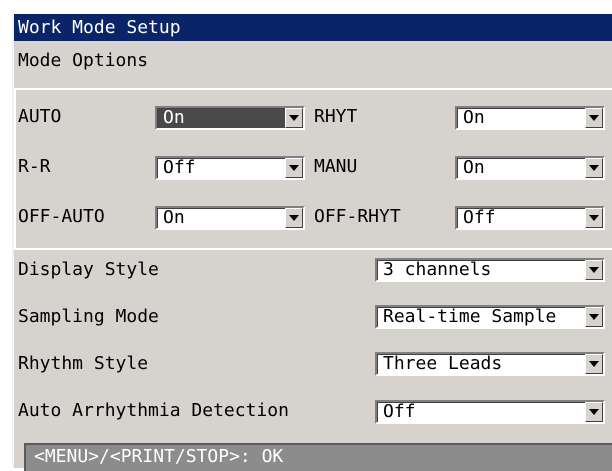 Image resolution: width=612 pixels, height=471 pixels. I want to click on display-style-select: 3 channels, so click(490, 270).